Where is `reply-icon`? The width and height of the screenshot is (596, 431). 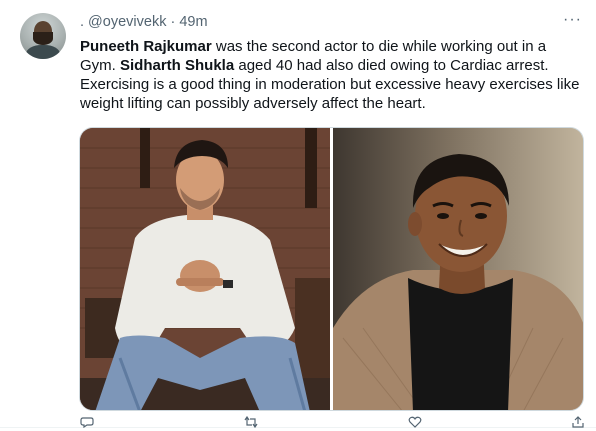 reply-icon is located at coordinates (87, 422).